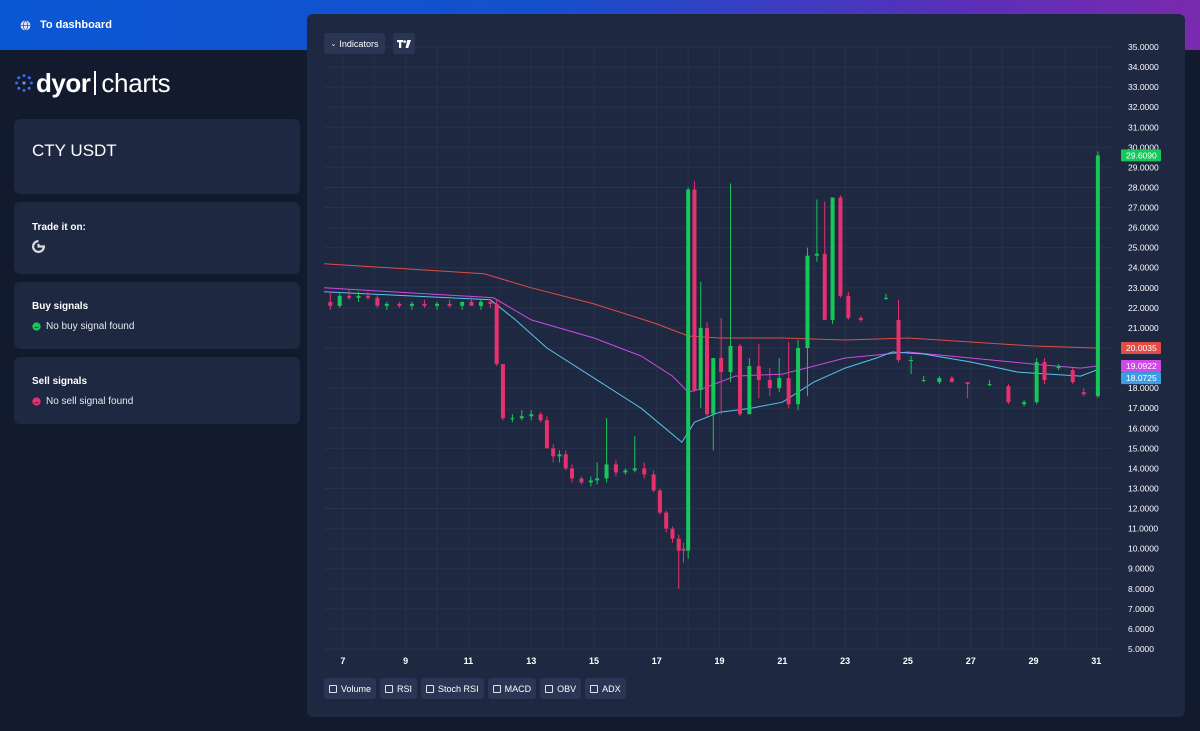 The width and height of the screenshot is (1200, 731). Describe the element at coordinates (24, 83) in the screenshot. I see `dyor-logo-icon` at that location.